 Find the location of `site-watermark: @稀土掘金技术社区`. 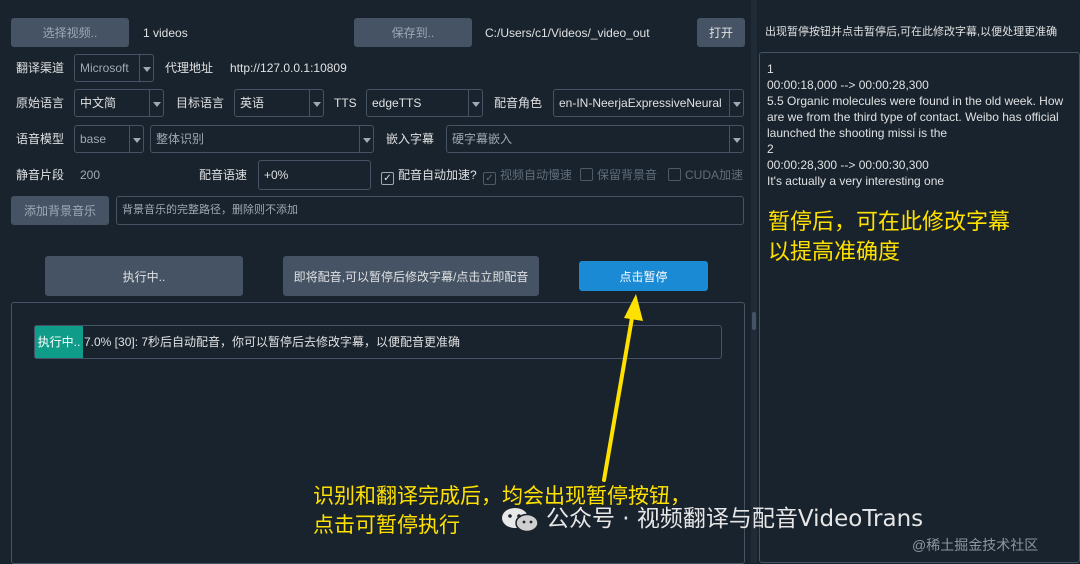

site-watermark: @稀土掘金技术社区 is located at coordinates (975, 545).